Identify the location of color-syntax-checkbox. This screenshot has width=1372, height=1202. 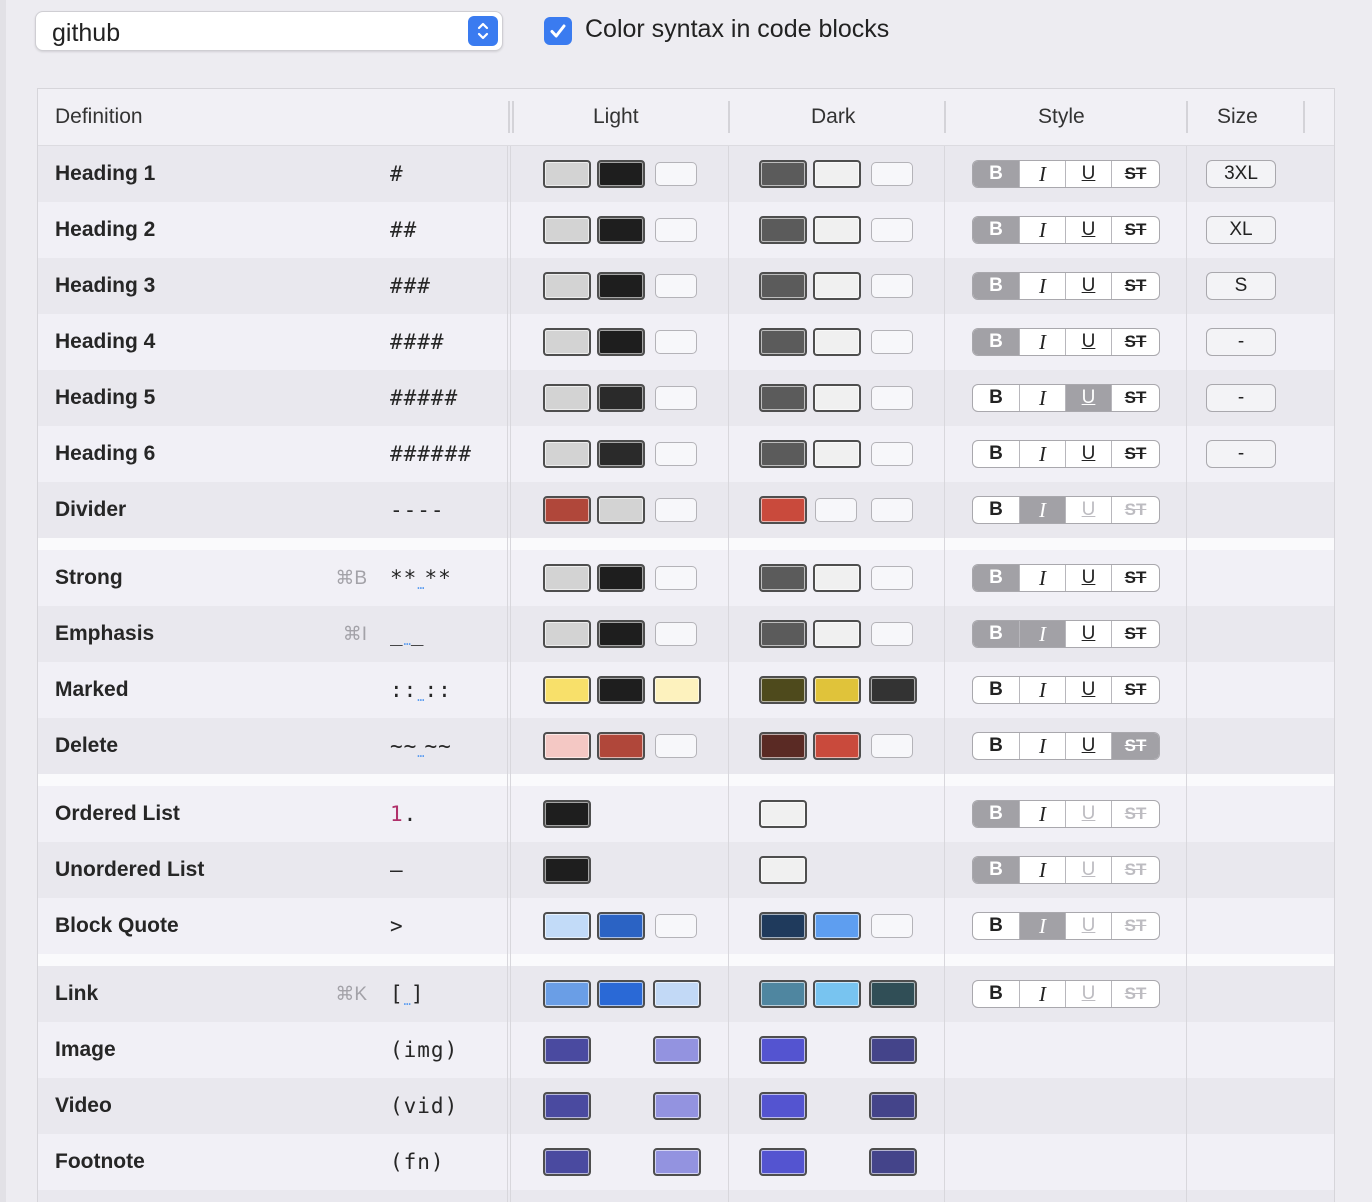
(558, 31).